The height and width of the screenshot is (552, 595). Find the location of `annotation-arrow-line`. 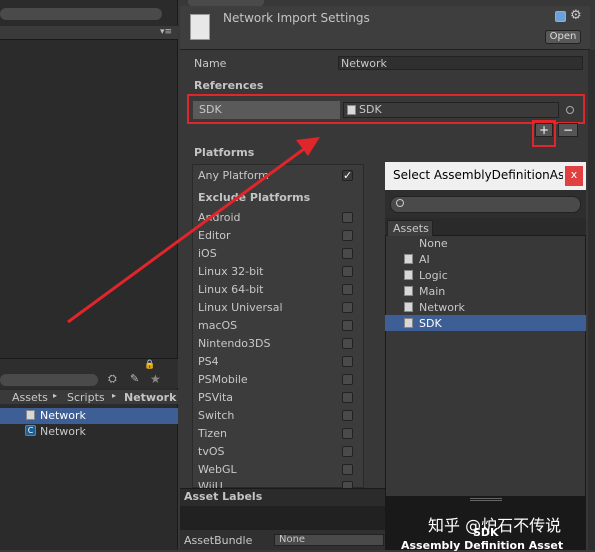

annotation-arrow-line is located at coordinates (188, 234).